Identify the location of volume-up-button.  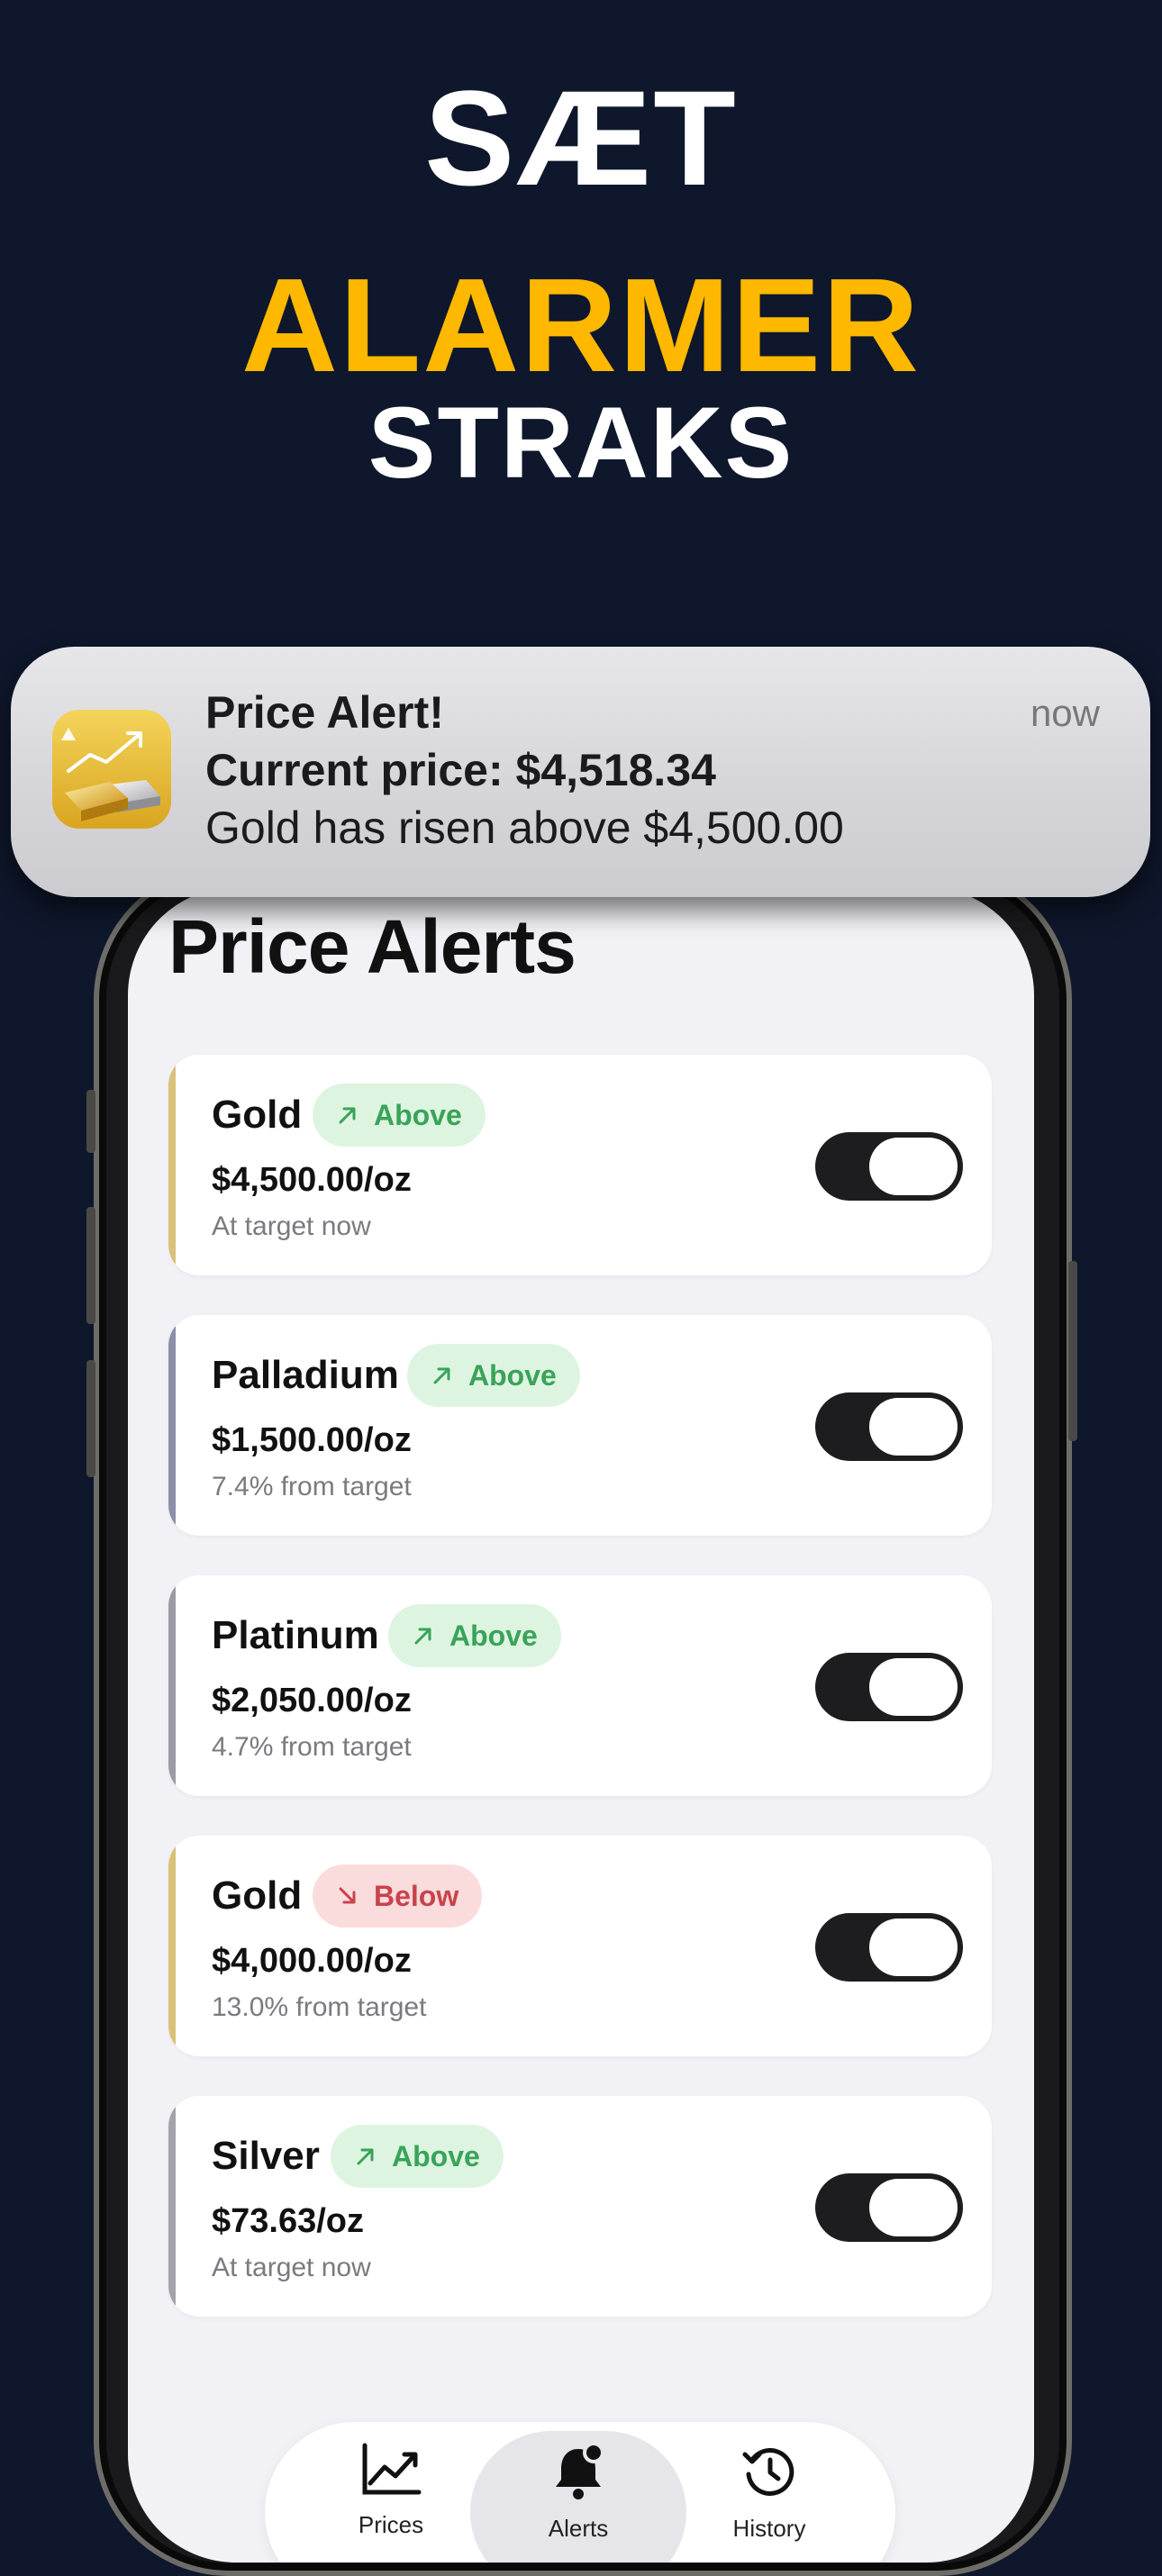
(91, 1265).